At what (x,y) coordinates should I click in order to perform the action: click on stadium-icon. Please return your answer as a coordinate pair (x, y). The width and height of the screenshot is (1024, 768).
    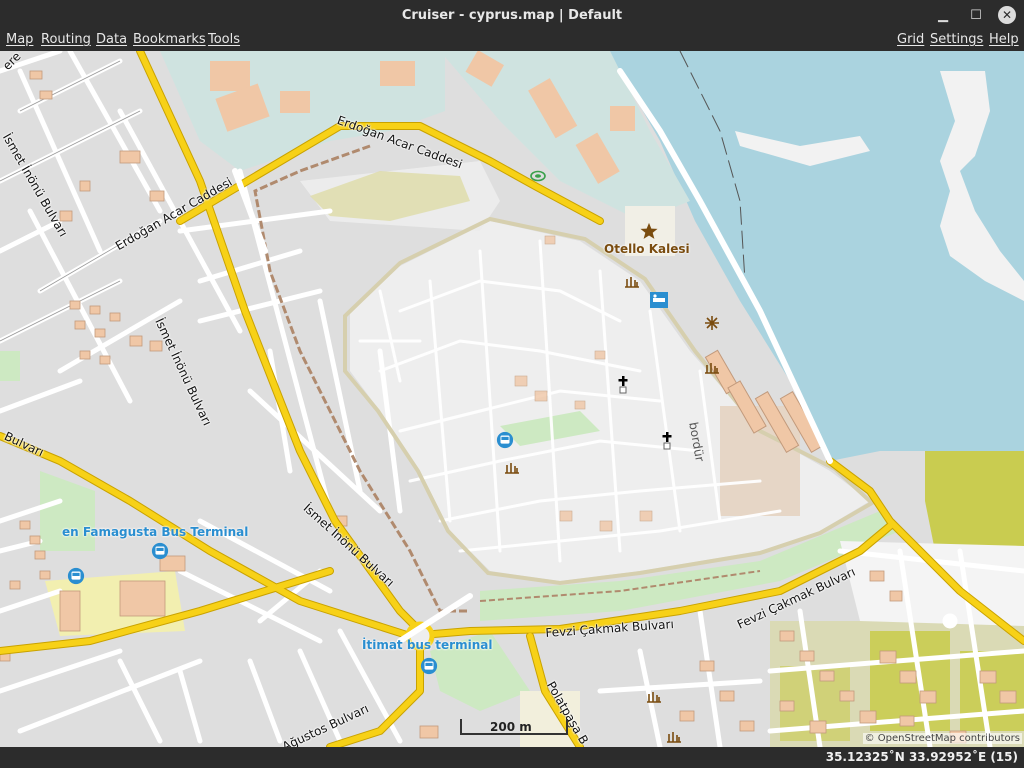
    Looking at the image, I should click on (538, 176).